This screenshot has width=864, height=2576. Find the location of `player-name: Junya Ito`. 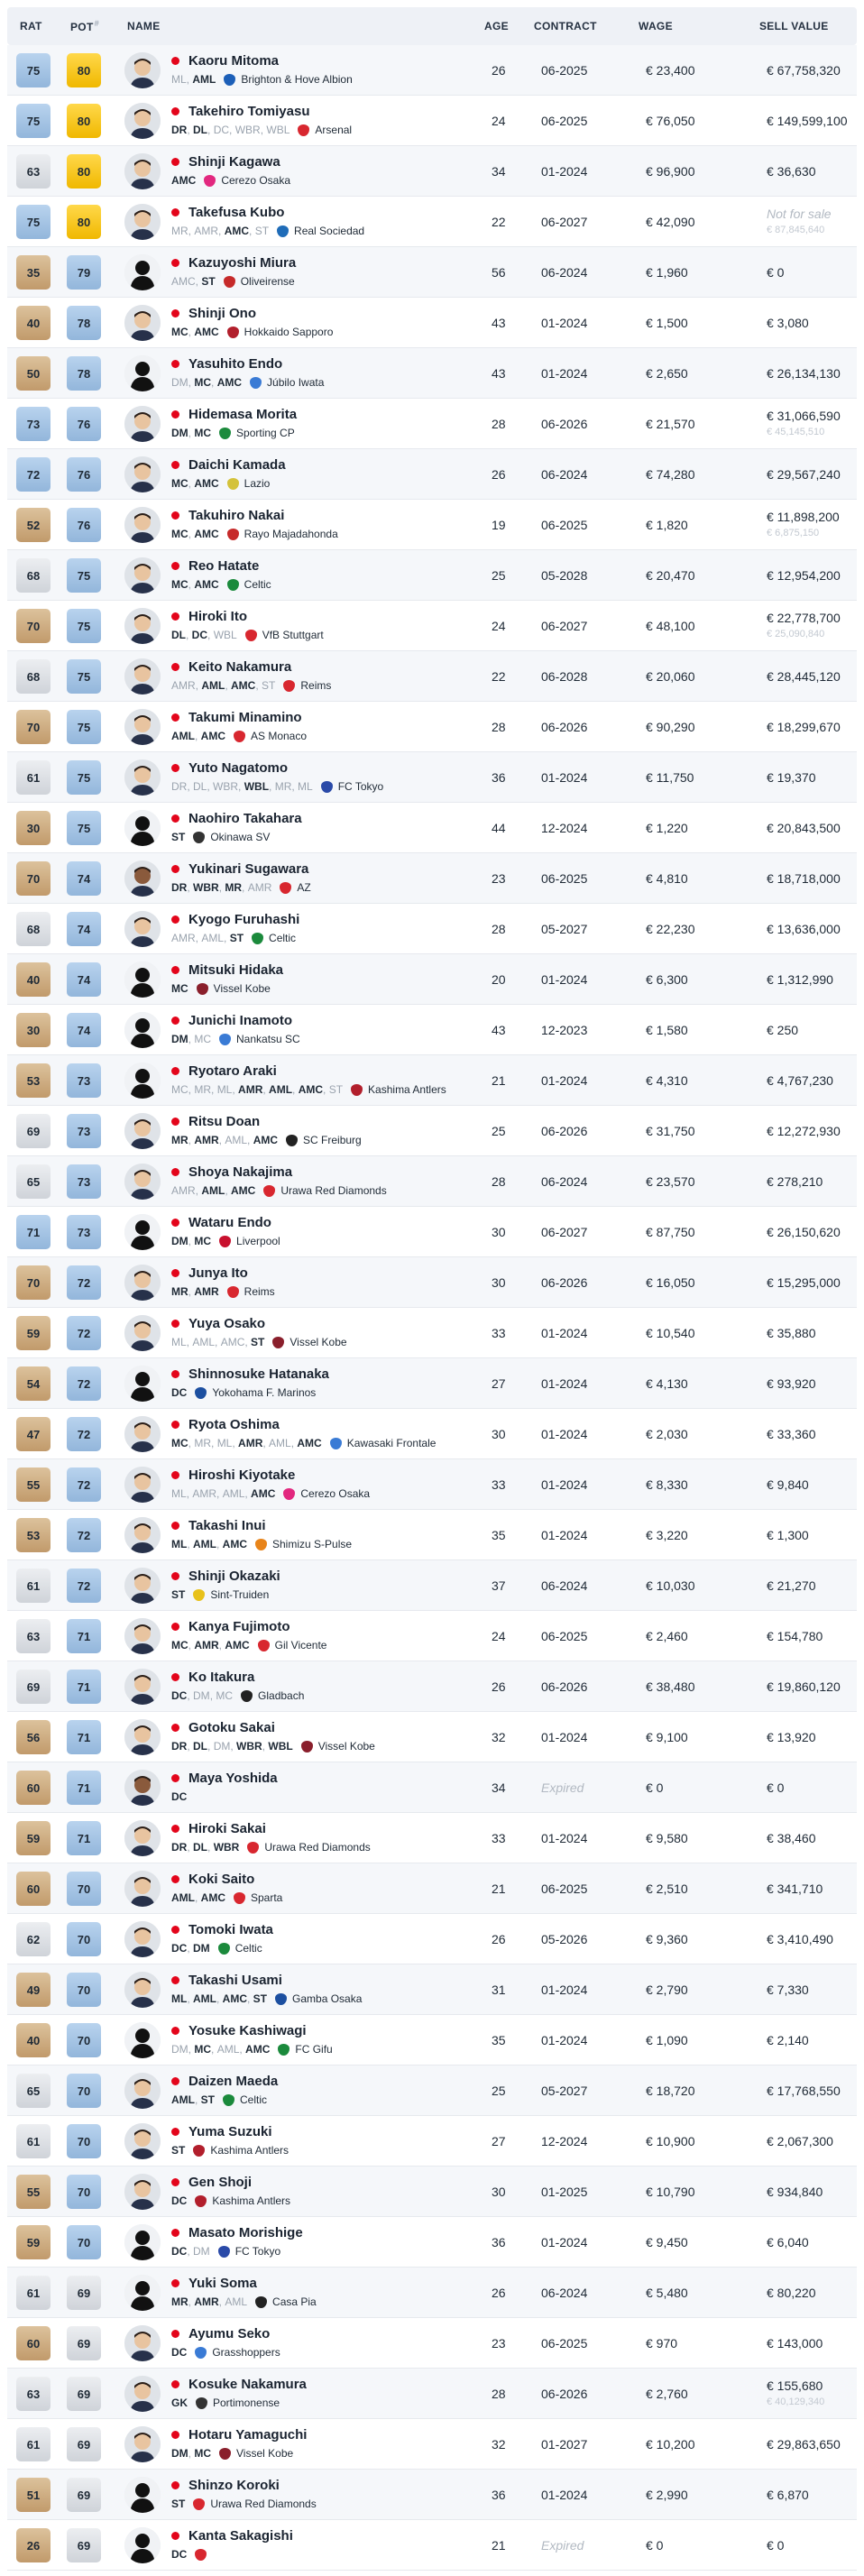

player-name: Junya Ito is located at coordinates (209, 1273).